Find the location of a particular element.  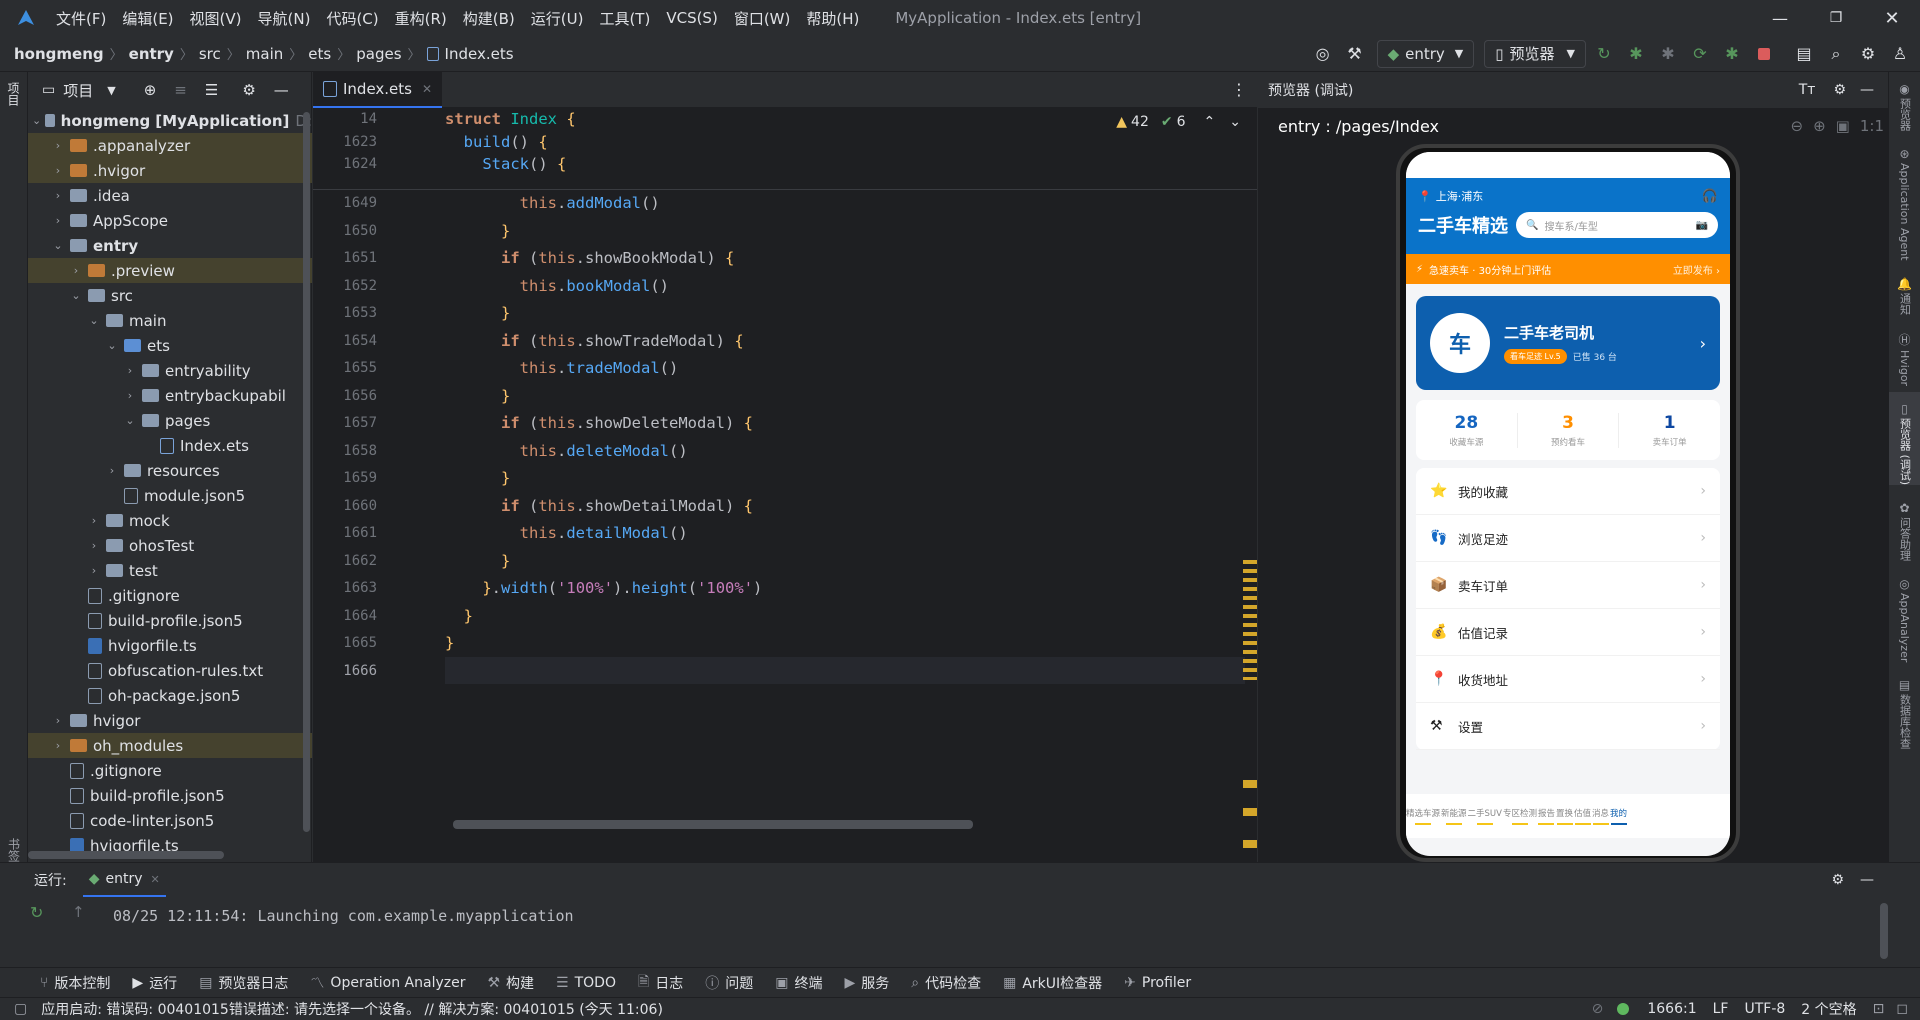

menu-row: 💰 估值记录 › is located at coordinates (1568, 632).